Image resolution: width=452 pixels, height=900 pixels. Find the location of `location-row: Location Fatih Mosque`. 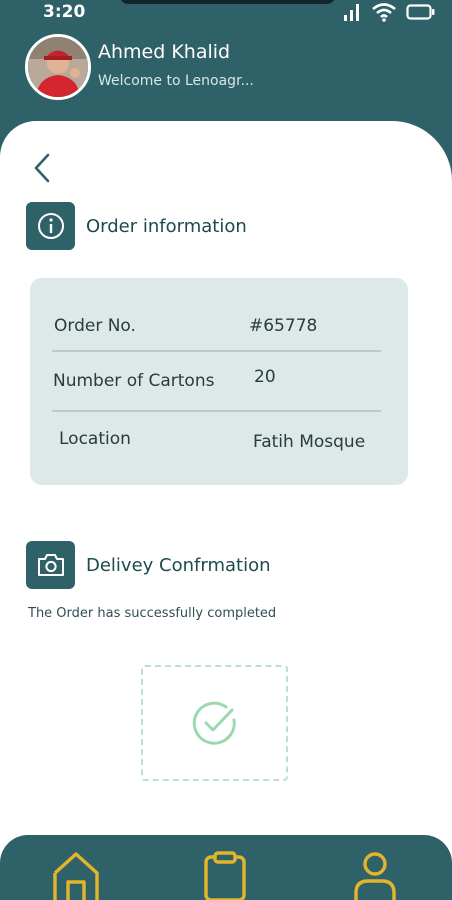

location-row: Location Fatih Mosque is located at coordinates (216, 442).